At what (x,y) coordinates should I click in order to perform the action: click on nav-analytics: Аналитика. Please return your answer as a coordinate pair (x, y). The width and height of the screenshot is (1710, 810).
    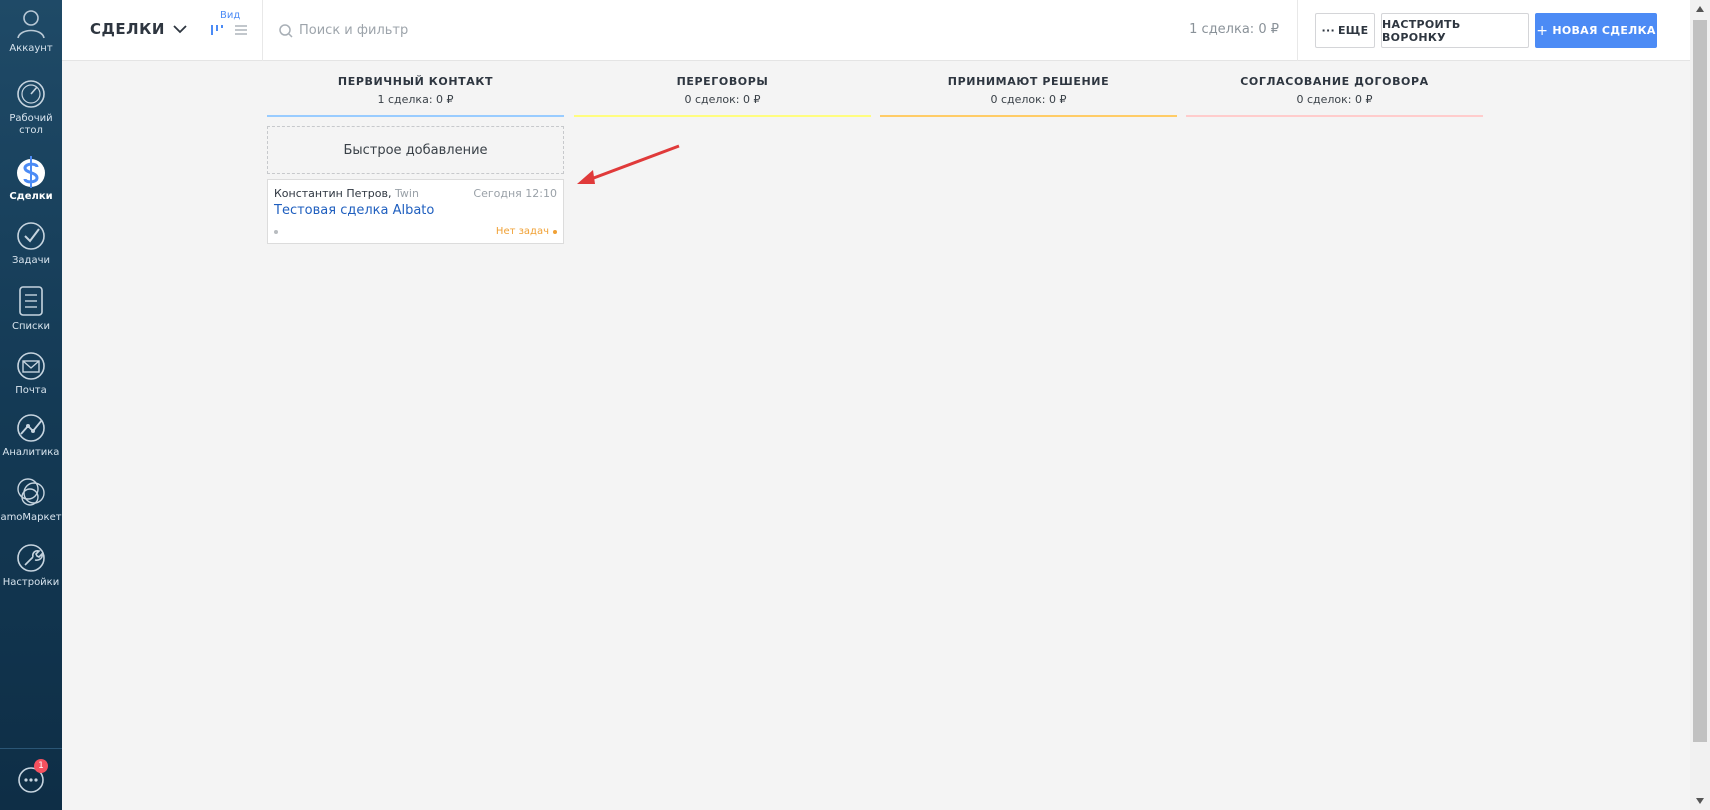
    Looking at the image, I should click on (31, 435).